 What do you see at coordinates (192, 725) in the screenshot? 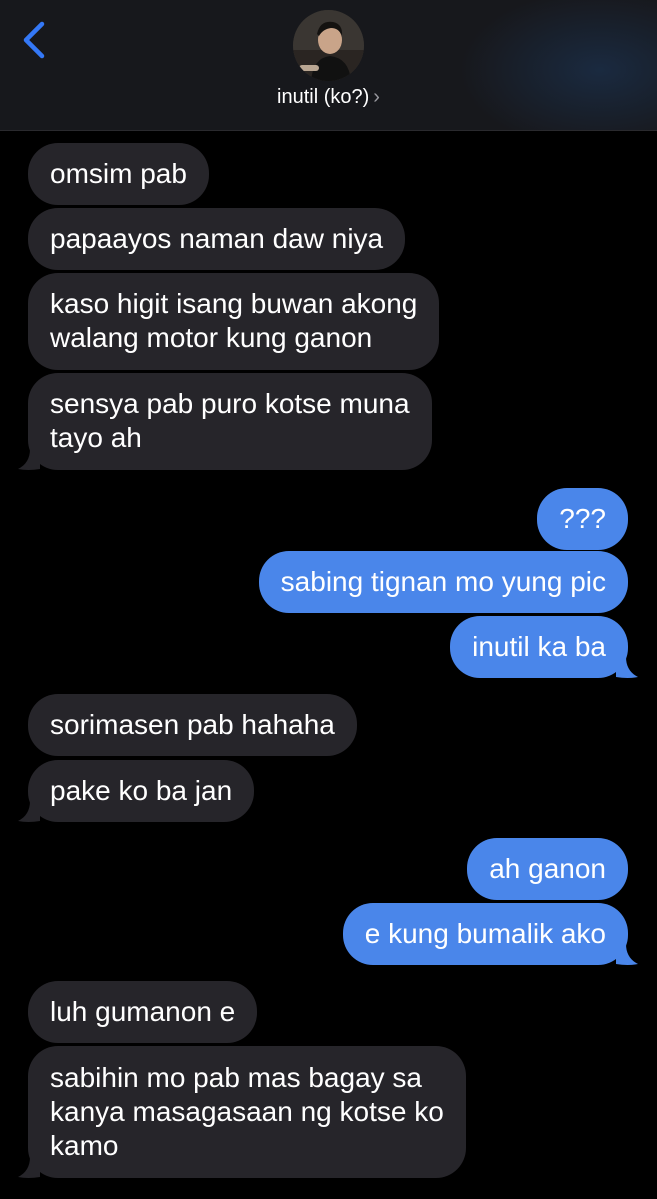
I see `received-message: sorimasen pab hahaha` at bounding box center [192, 725].